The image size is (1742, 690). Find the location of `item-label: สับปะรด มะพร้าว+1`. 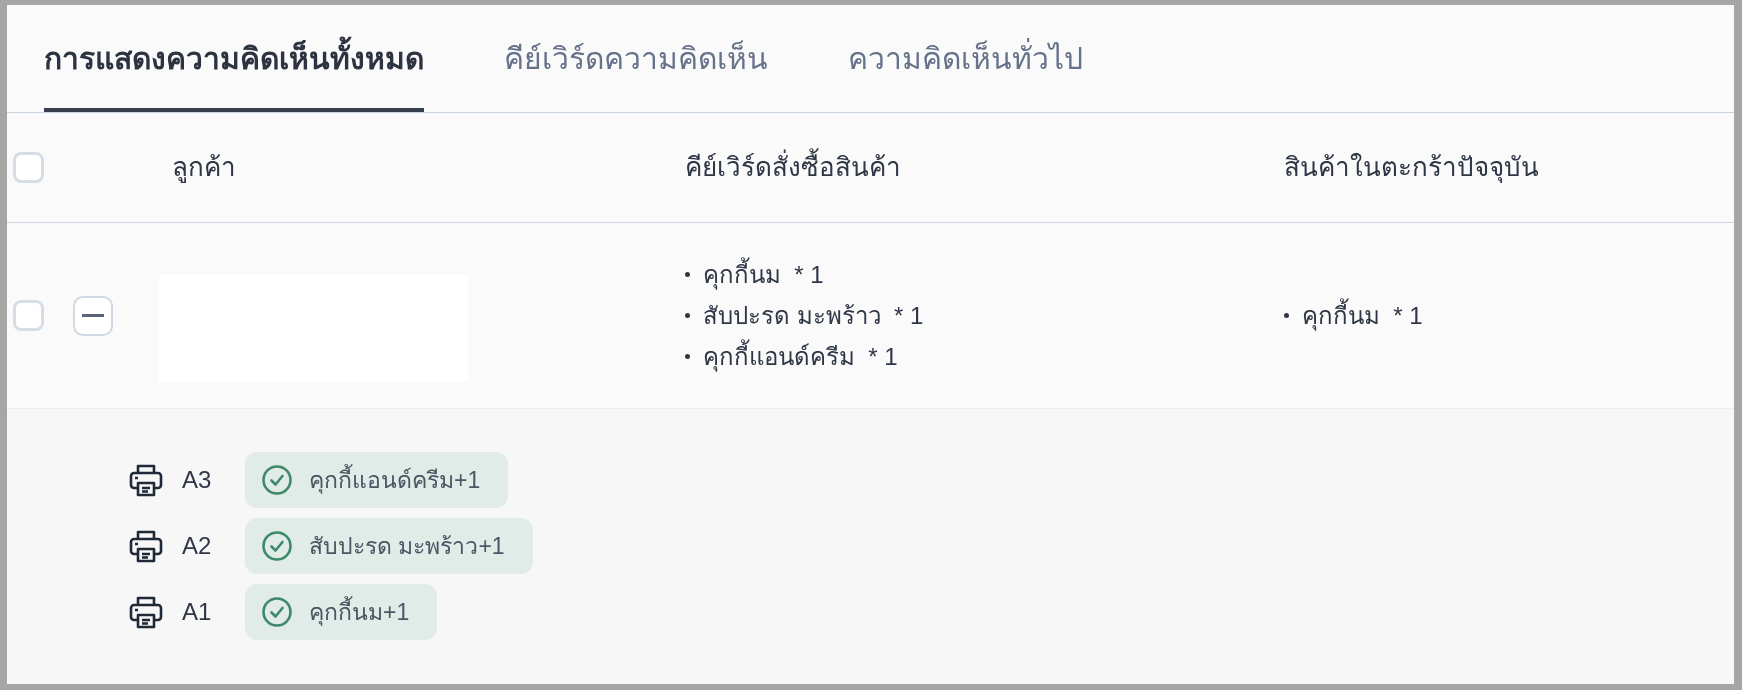

item-label: สับปะรด มะพร้าว+1 is located at coordinates (407, 546).